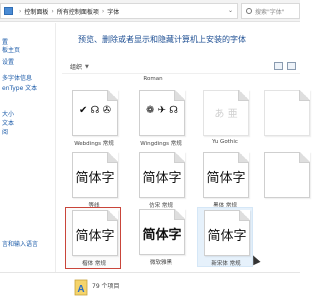 Image resolution: width=320 pixels, height=300 pixels. Describe the element at coordinates (94, 144) in the screenshot. I see `font-label: Webdings 常规` at that location.